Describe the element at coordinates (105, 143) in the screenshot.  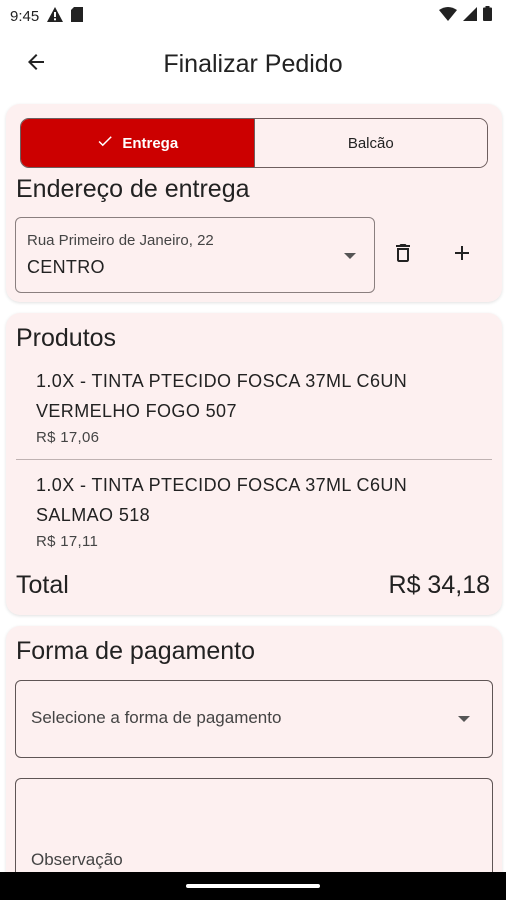
I see `check-icon` at that location.